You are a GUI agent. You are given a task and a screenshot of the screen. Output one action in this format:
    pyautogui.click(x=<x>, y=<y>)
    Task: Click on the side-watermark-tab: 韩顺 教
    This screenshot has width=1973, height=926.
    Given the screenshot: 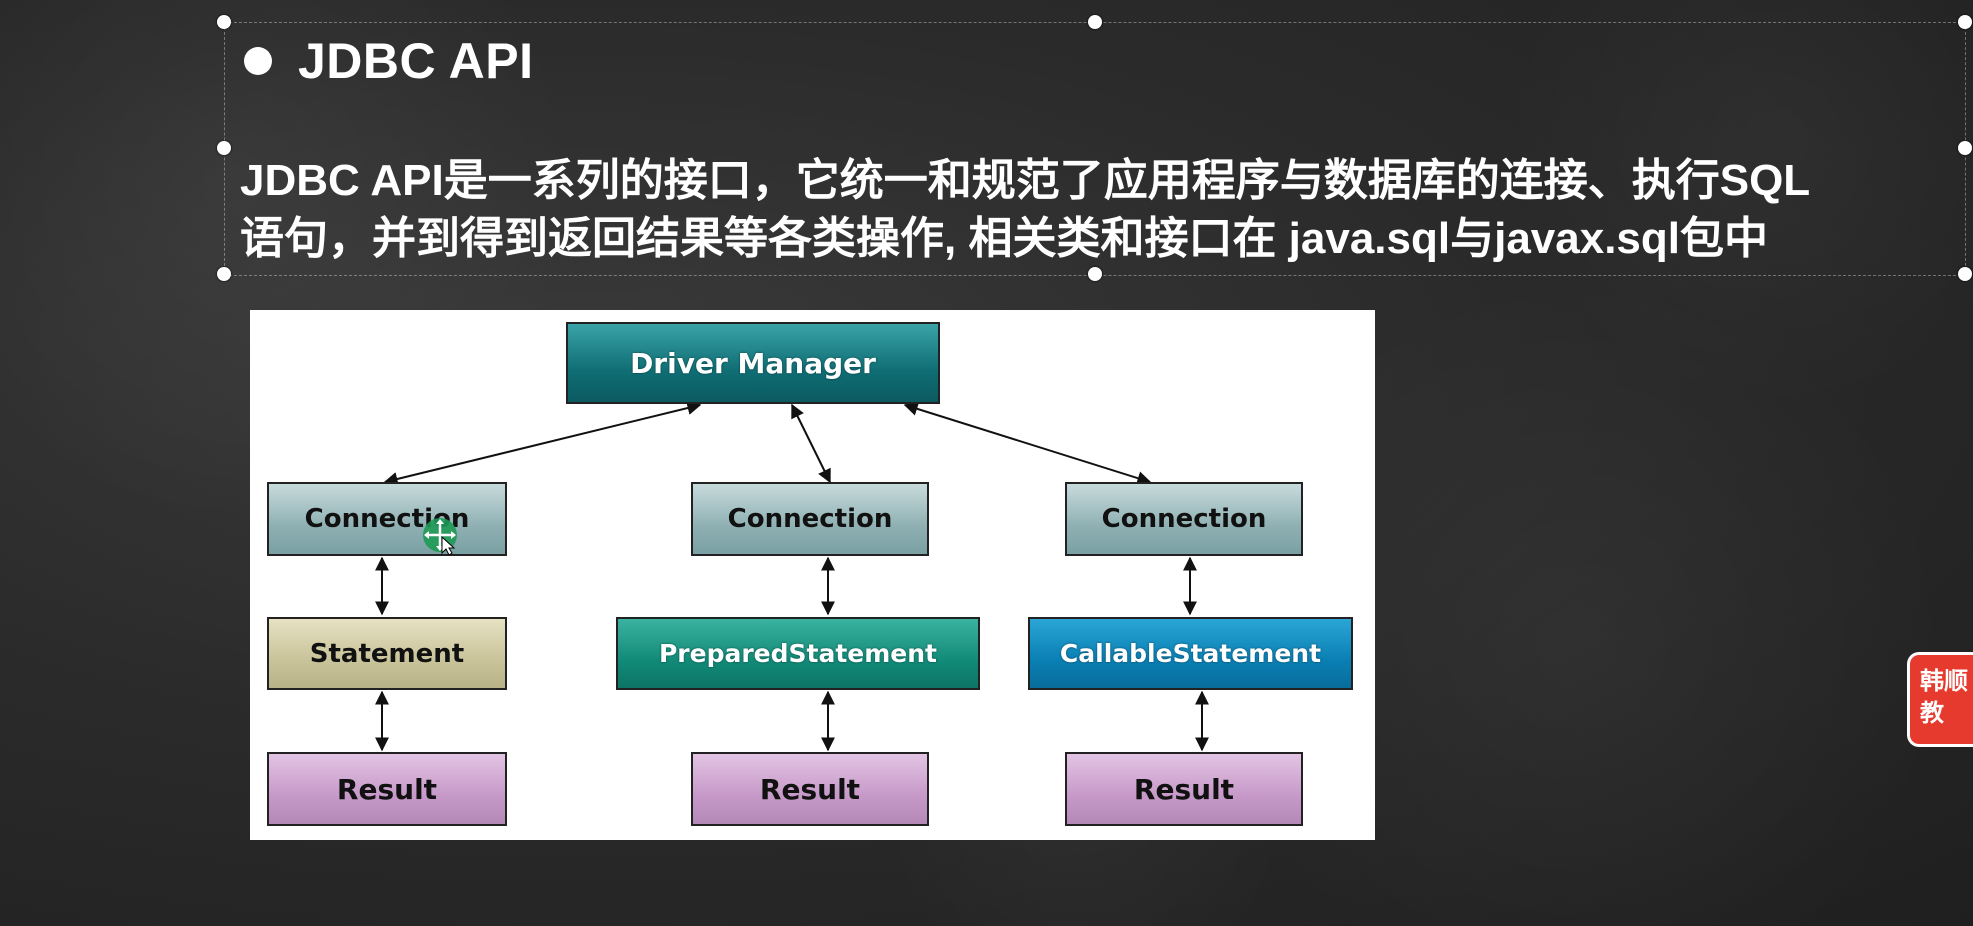 What is the action you would take?
    pyautogui.click(x=1940, y=699)
    